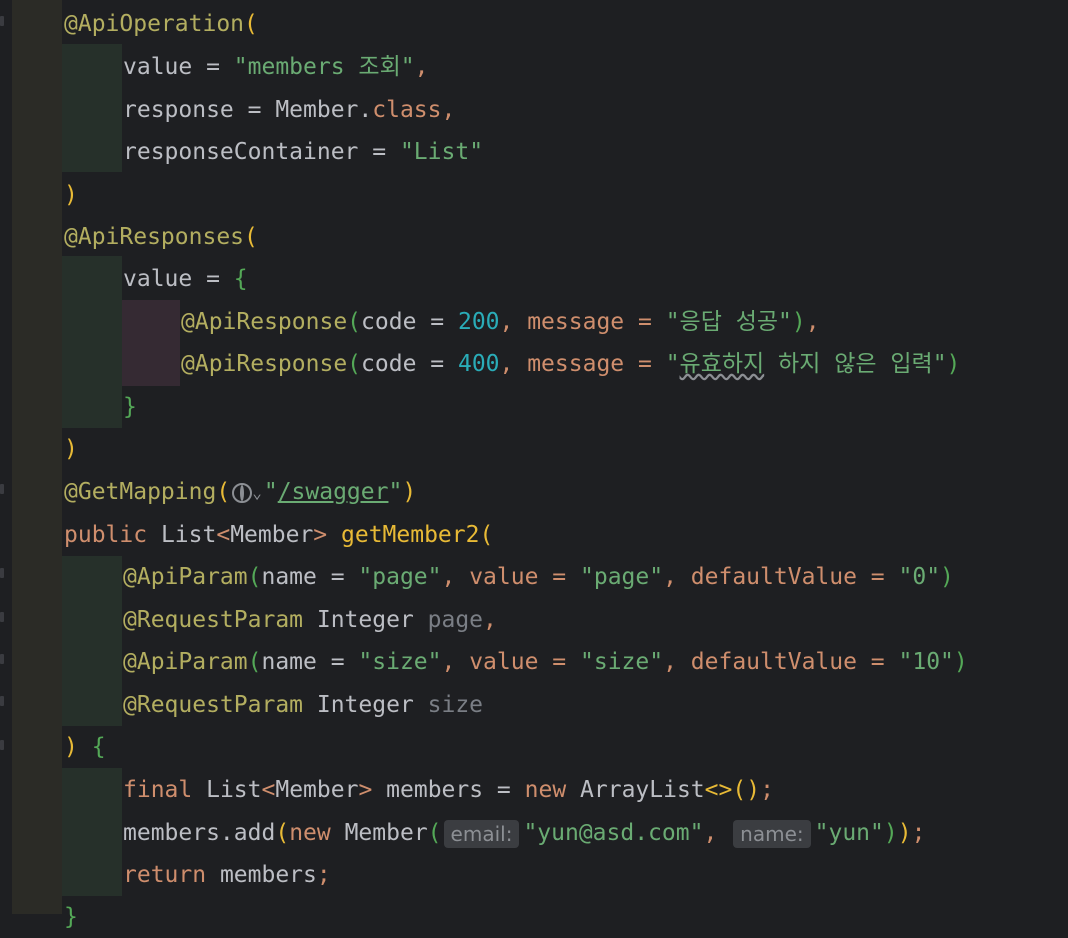 The height and width of the screenshot is (938, 1068). I want to click on token: , value =, so click(510, 577).